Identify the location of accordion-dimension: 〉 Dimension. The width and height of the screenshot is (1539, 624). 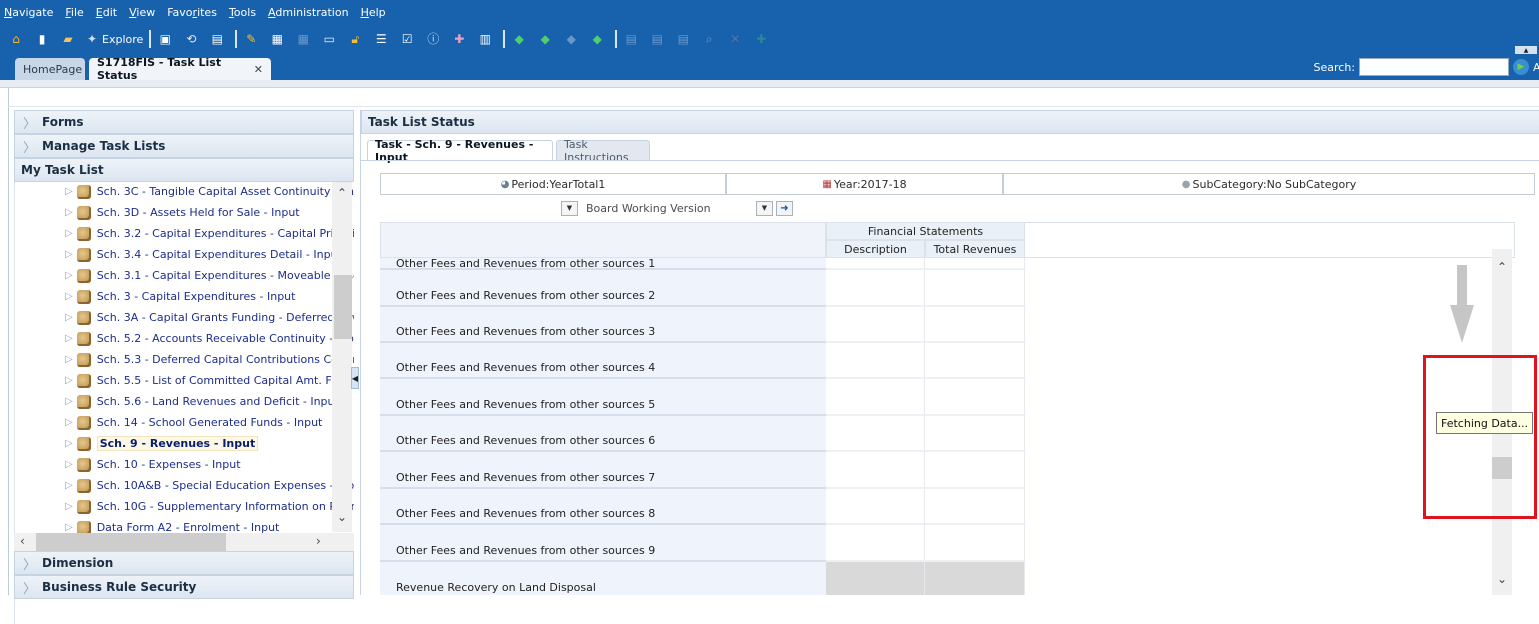
(184, 563).